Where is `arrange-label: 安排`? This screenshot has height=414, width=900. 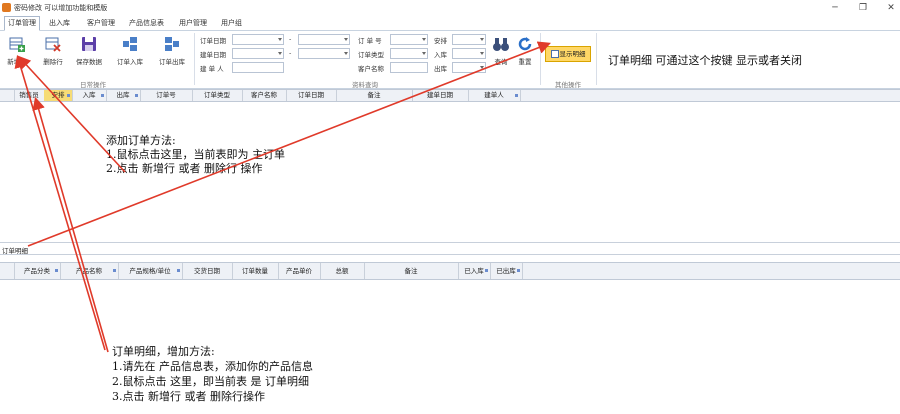
arrange-label: 安排 is located at coordinates (440, 41).